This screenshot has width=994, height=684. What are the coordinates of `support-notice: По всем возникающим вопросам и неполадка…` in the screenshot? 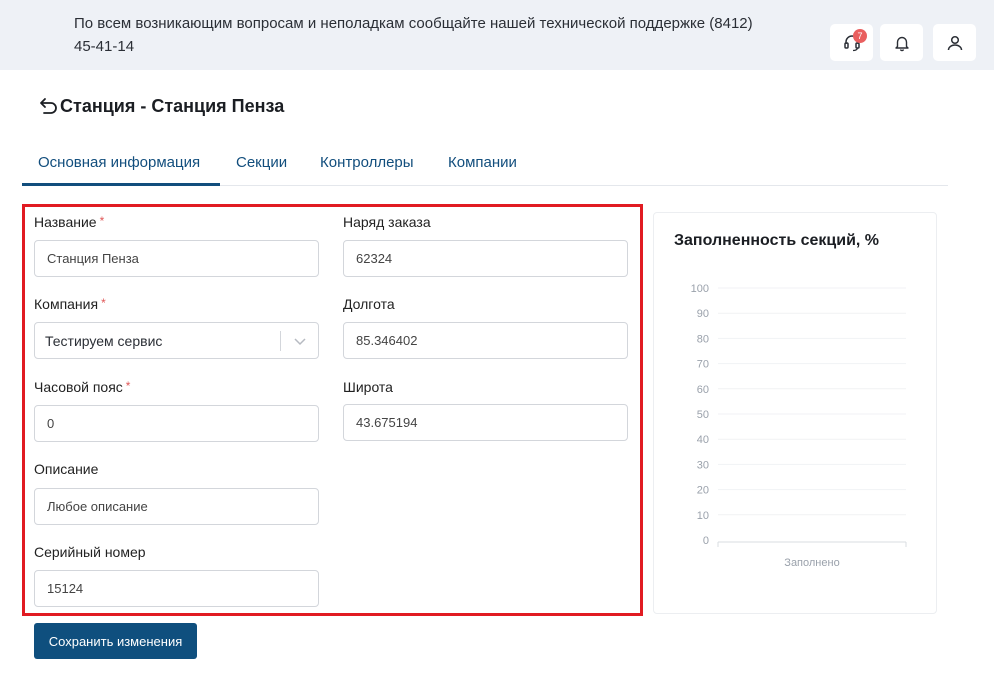 It's located at (413, 35).